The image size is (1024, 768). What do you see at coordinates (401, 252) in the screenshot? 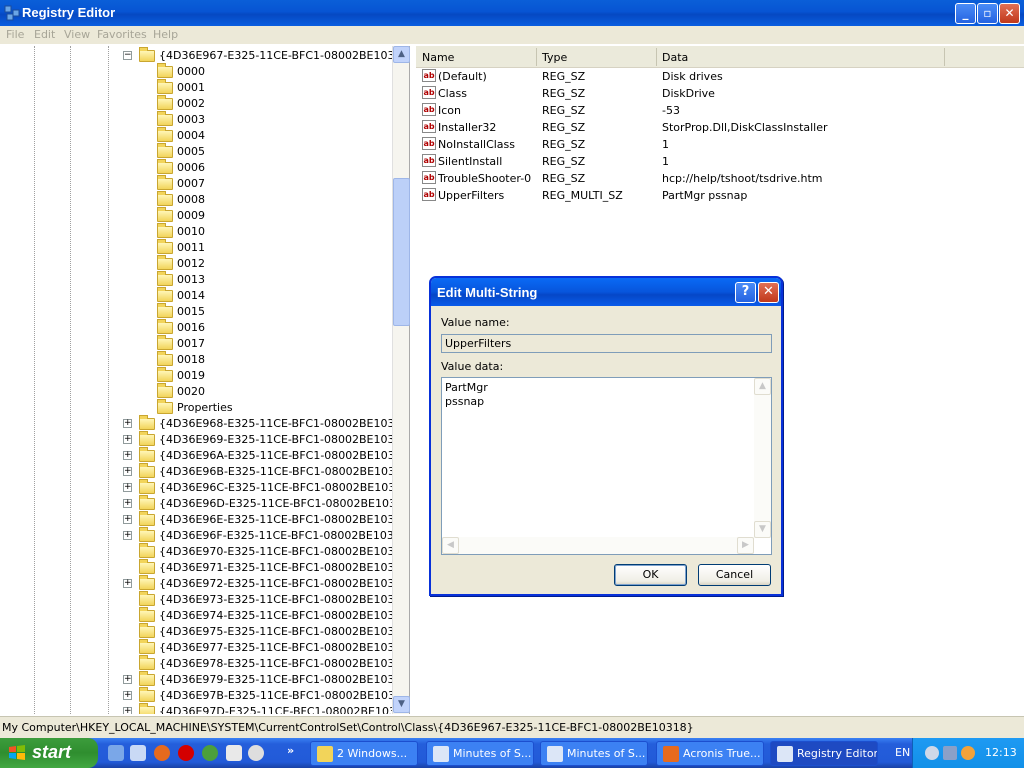
I see `scroll-thumb` at bounding box center [401, 252].